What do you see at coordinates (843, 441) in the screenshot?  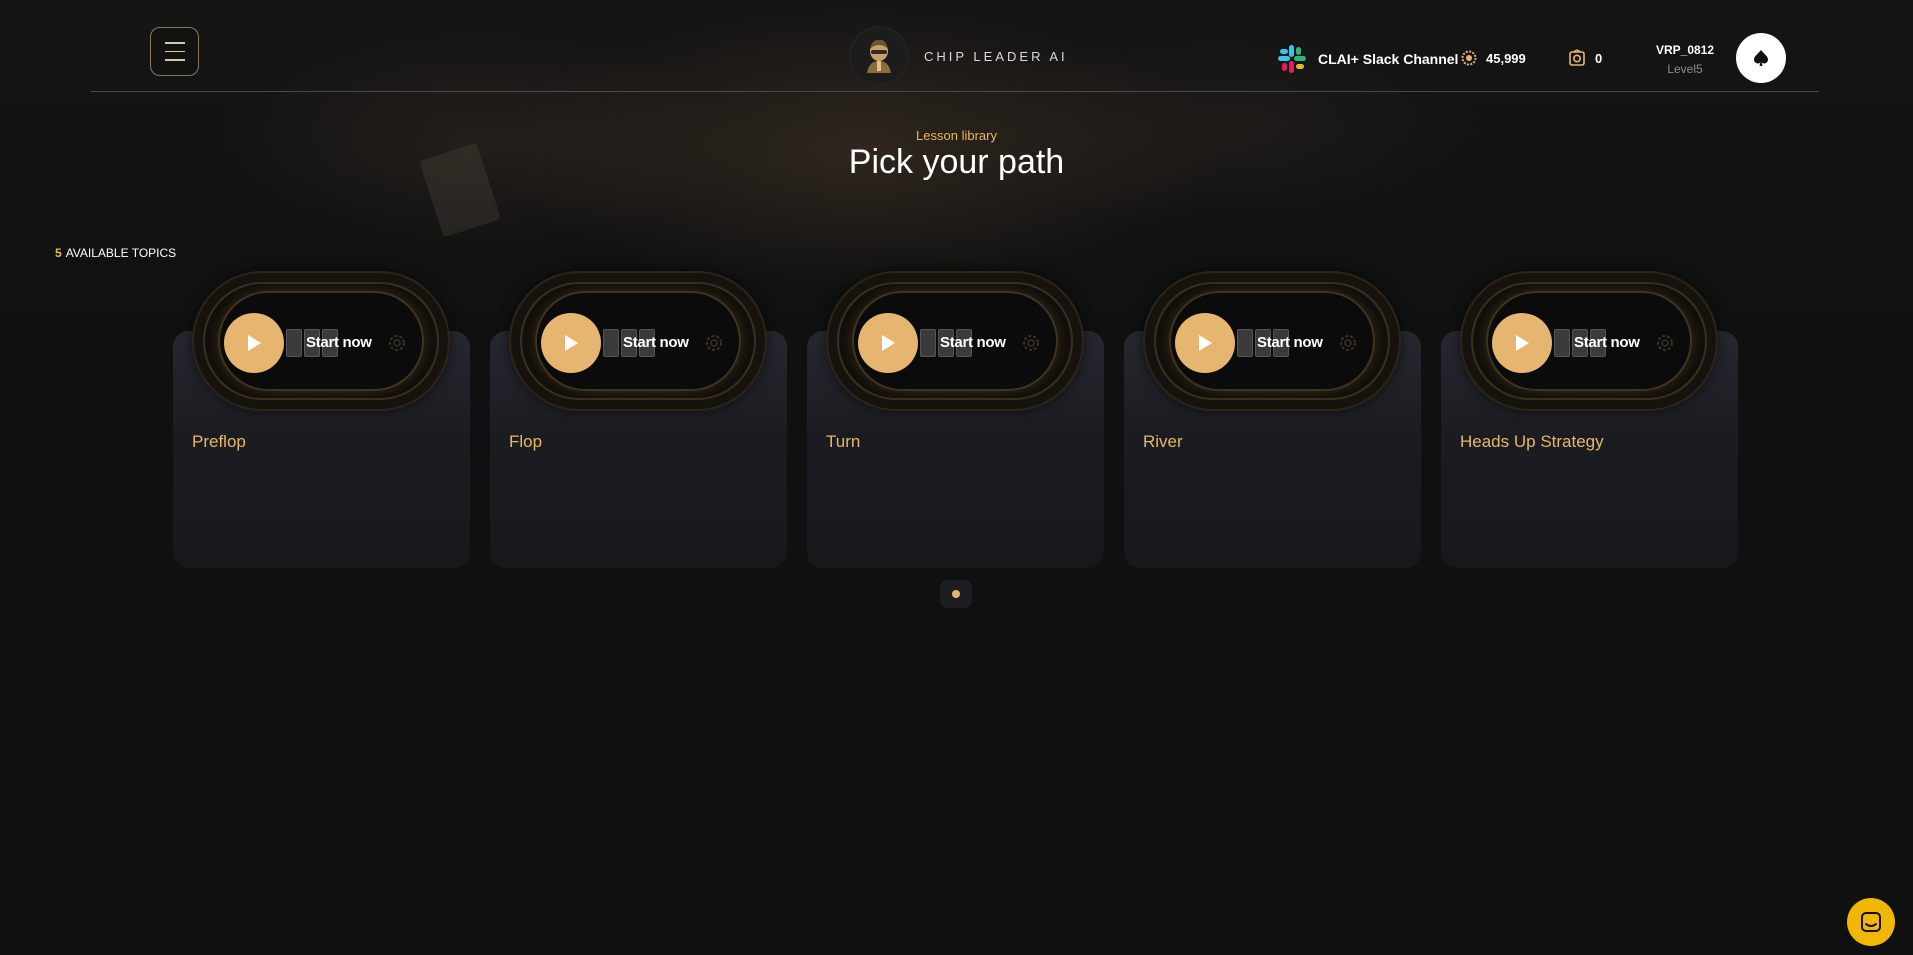 I see `topic-card-title: Turn` at bounding box center [843, 441].